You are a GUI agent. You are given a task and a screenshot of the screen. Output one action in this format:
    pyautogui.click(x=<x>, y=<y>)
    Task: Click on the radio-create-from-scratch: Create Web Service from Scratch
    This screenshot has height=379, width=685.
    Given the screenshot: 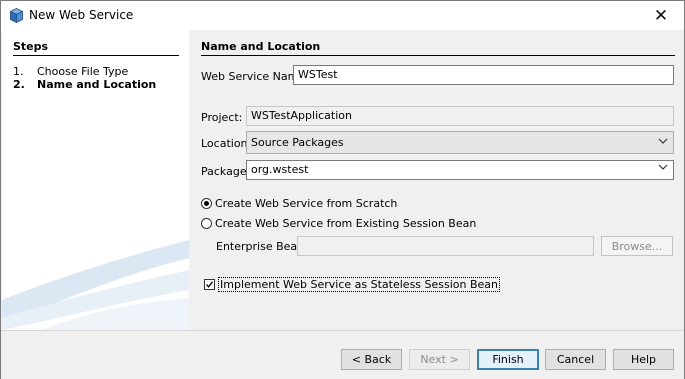 What is the action you would take?
    pyautogui.click(x=299, y=203)
    